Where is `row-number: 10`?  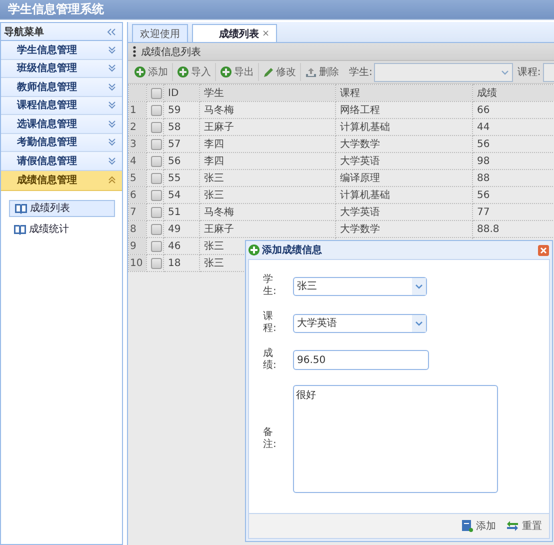 row-number: 10 is located at coordinates (137, 263).